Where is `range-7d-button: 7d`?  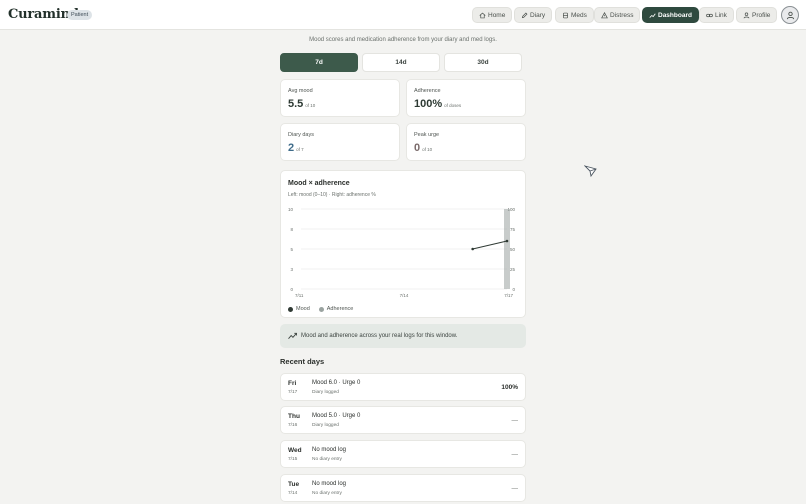 range-7d-button: 7d is located at coordinates (319, 62).